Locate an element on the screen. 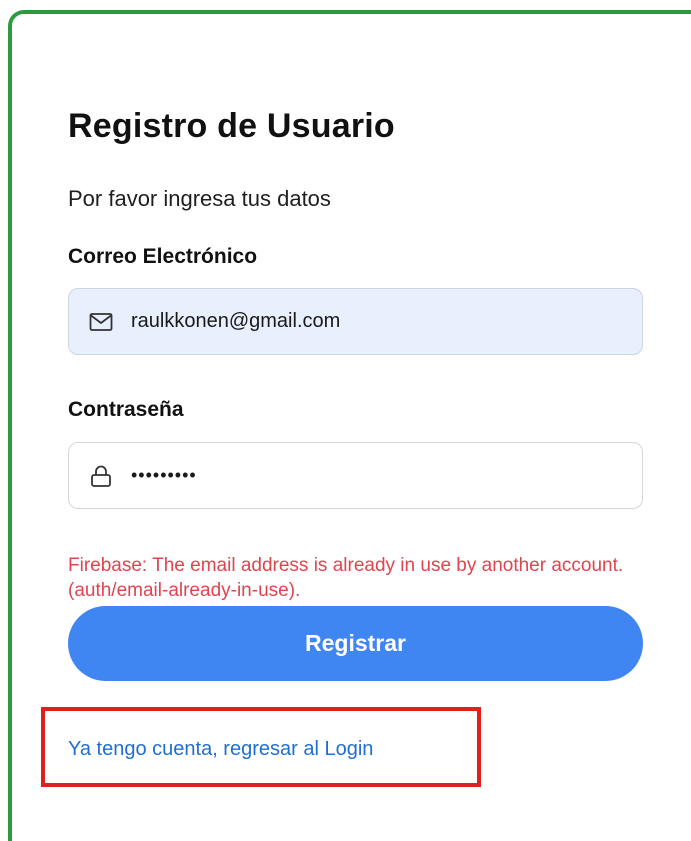 The image size is (691, 841). envelope-icon is located at coordinates (101, 322).